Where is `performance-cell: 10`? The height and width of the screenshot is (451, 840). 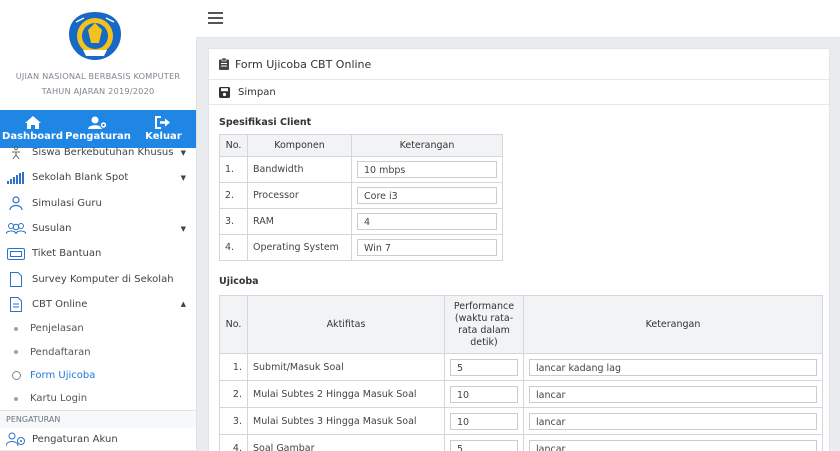 performance-cell: 10 is located at coordinates (484, 421).